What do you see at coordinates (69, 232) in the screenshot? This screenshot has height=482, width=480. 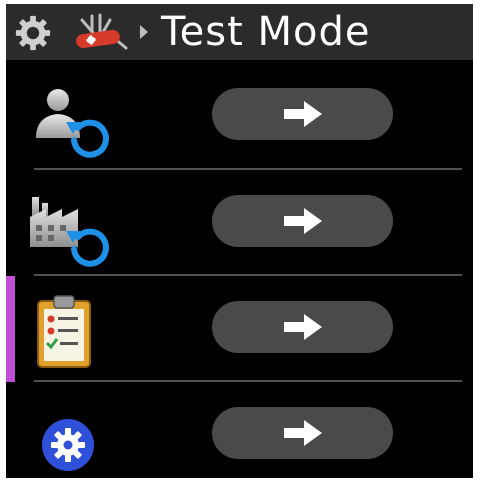 I see `factory-reset-icon` at bounding box center [69, 232].